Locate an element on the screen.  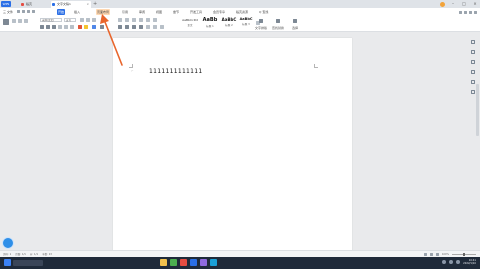
align-left-icon is located at coordinates (120, 27).